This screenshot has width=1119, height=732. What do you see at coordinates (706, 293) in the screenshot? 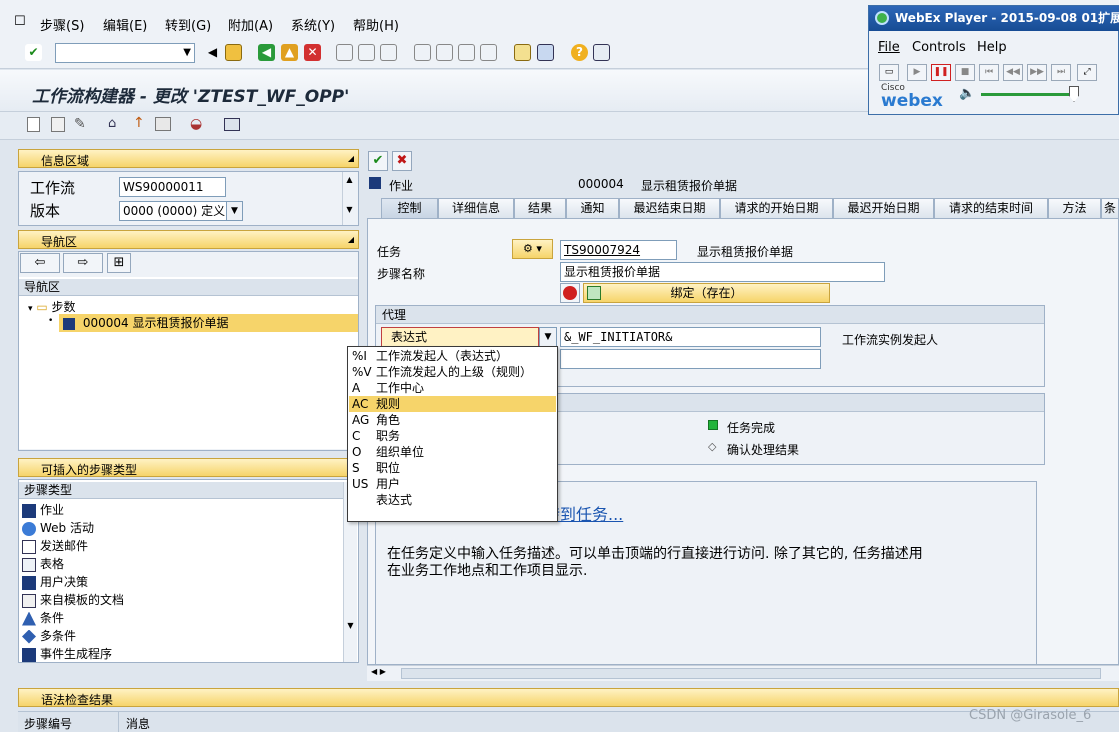
I see `binding-button: 绑定（存在）` at bounding box center [706, 293].